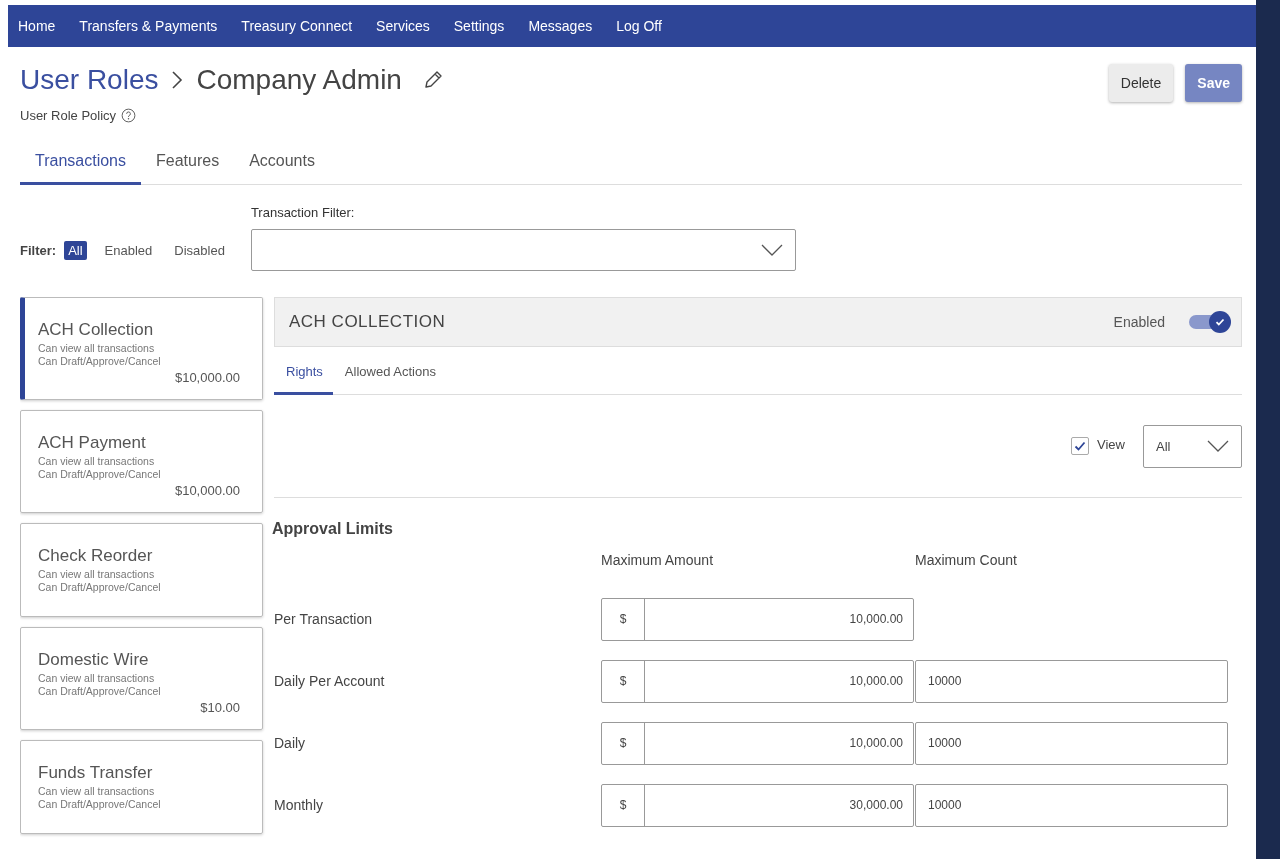  Describe the element at coordinates (199, 250) in the screenshot. I see `filter-option: Disabled` at that location.